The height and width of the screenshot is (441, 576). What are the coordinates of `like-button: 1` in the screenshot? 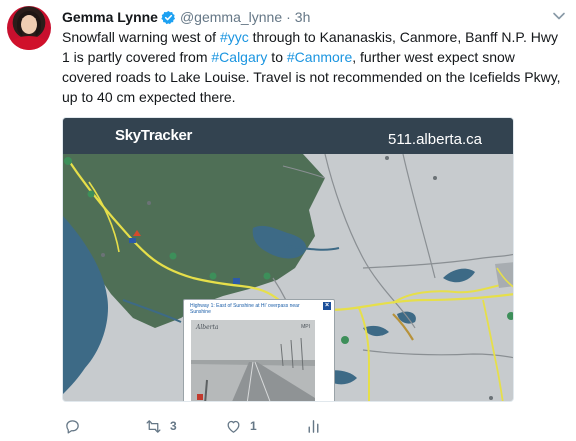 It's located at (241, 426).